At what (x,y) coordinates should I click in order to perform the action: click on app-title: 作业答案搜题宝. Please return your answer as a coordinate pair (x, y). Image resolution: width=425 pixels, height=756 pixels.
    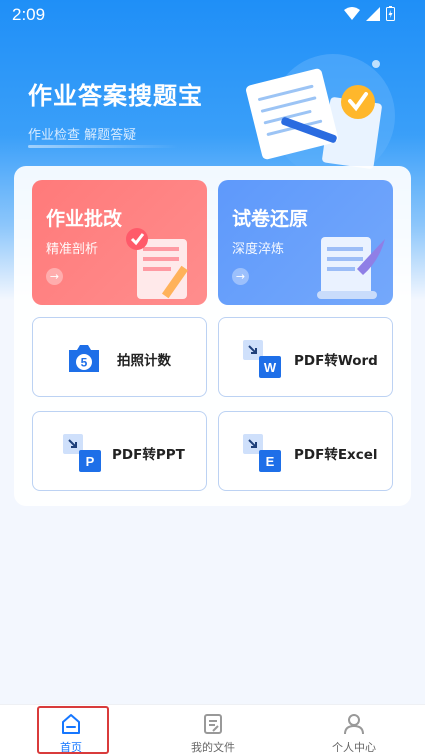
    Looking at the image, I should click on (115, 96).